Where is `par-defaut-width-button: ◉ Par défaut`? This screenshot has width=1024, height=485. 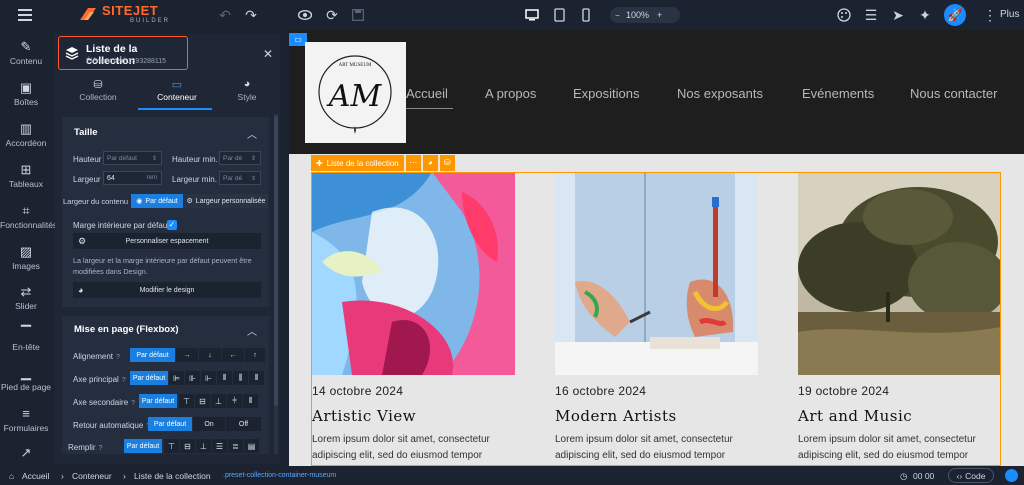
par-defaut-width-button: ◉ Par défaut is located at coordinates (157, 201).